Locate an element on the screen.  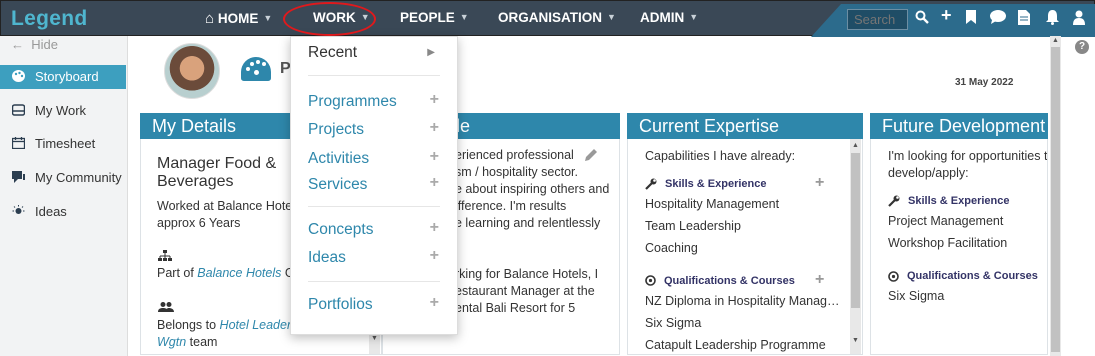
role-title-line2: Beverages is located at coordinates (195, 181).